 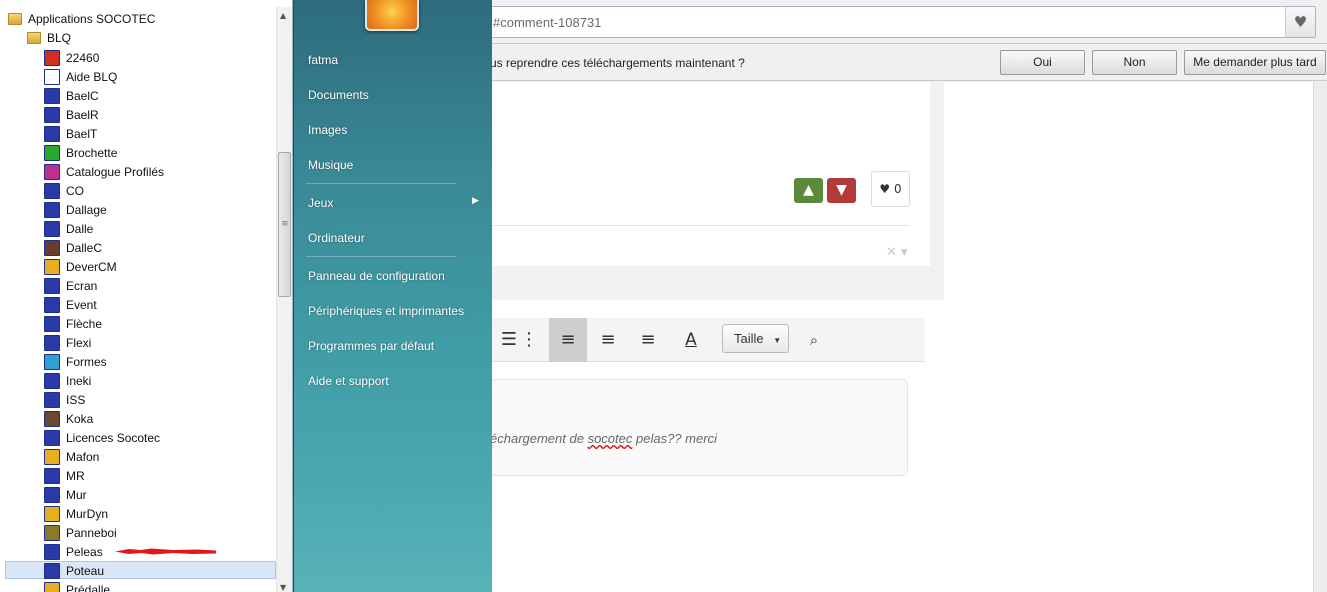 I want to click on program-label: Mafon, so click(x=83, y=456).